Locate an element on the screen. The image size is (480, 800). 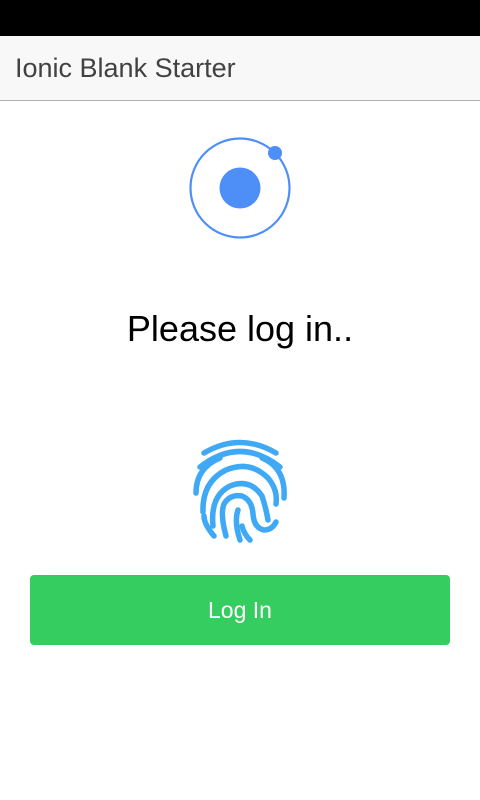
login-heading: Please log in.. is located at coordinates (240, 328).